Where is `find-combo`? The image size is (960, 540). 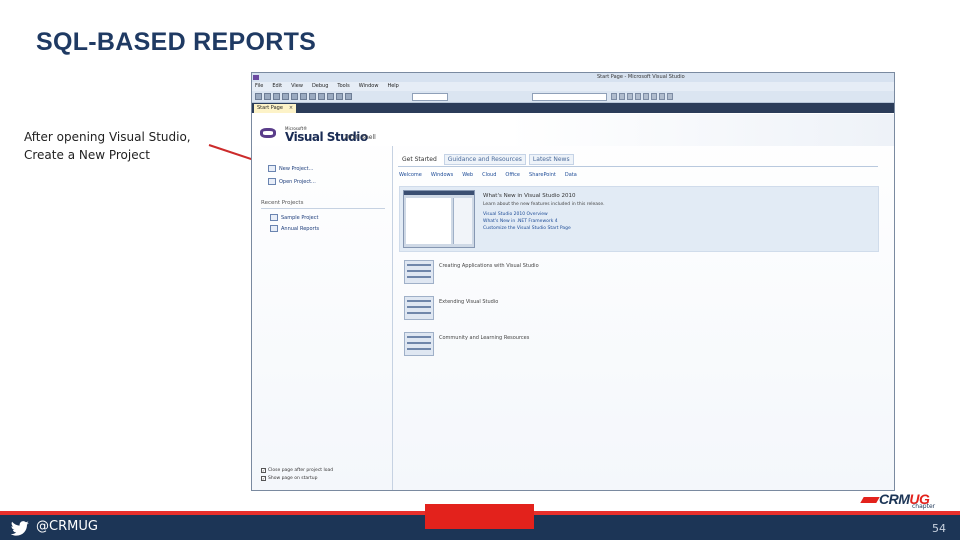
find-combo is located at coordinates (569, 97).